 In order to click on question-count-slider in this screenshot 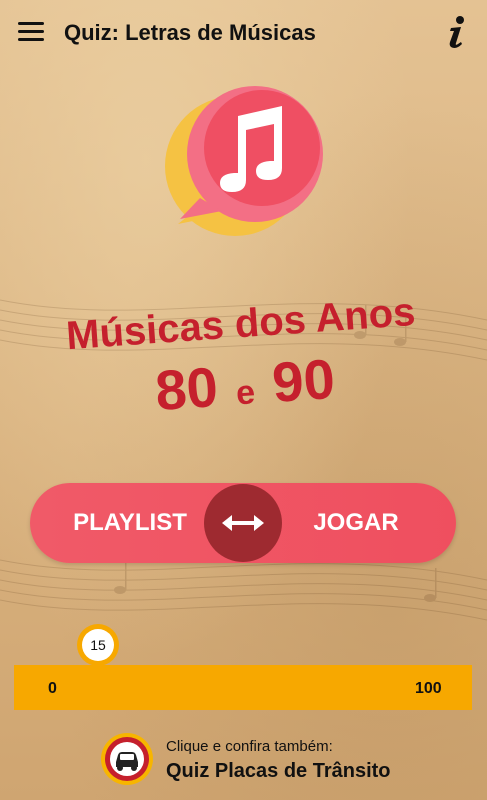, I will do `click(243, 687)`.